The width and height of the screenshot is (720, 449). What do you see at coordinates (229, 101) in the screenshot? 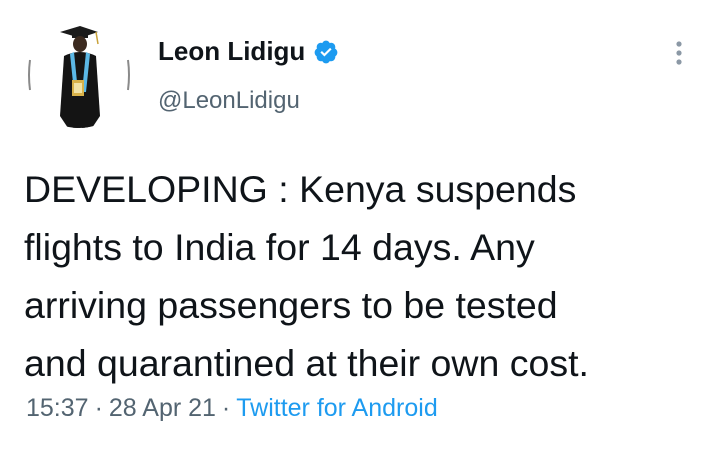
I see `author-handle: @LeonLidigu` at bounding box center [229, 101].